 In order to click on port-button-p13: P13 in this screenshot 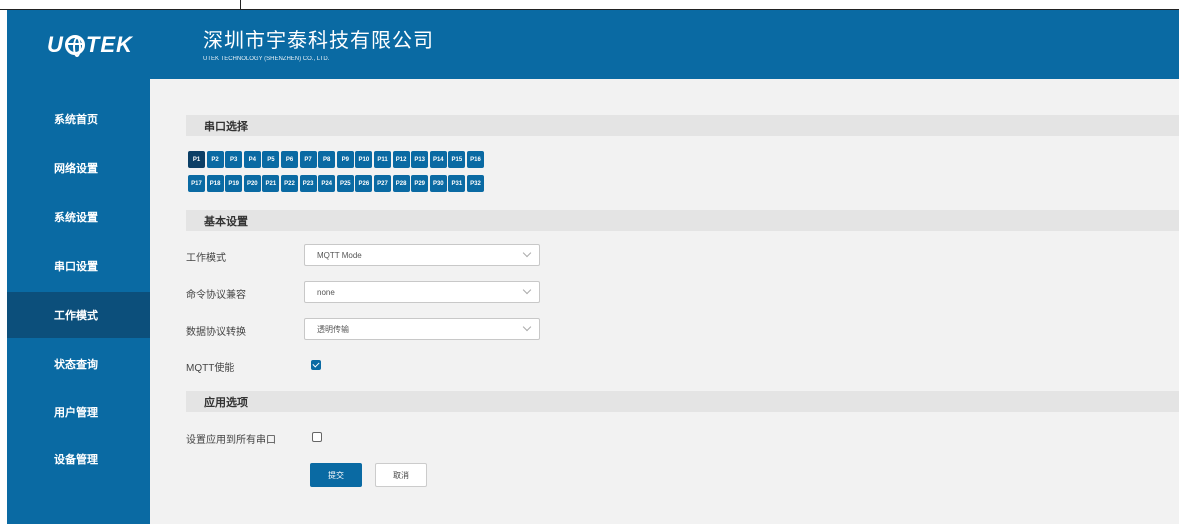, I will do `click(420, 159)`.